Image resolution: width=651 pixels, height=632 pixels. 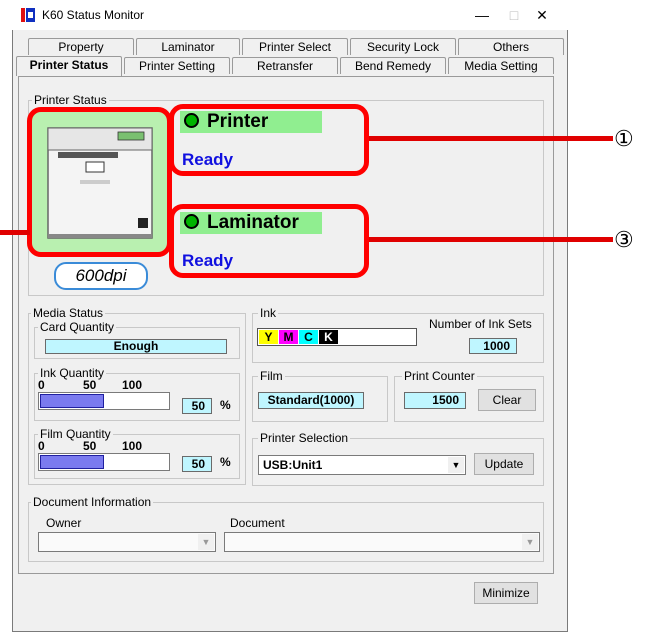 What do you see at coordinates (28, 15) in the screenshot?
I see `app-icon` at bounding box center [28, 15].